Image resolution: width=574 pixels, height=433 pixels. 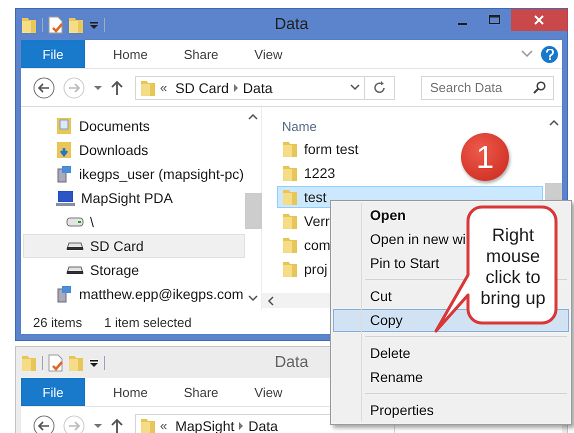 I want to click on folder-row: Verr, so click(x=304, y=221).